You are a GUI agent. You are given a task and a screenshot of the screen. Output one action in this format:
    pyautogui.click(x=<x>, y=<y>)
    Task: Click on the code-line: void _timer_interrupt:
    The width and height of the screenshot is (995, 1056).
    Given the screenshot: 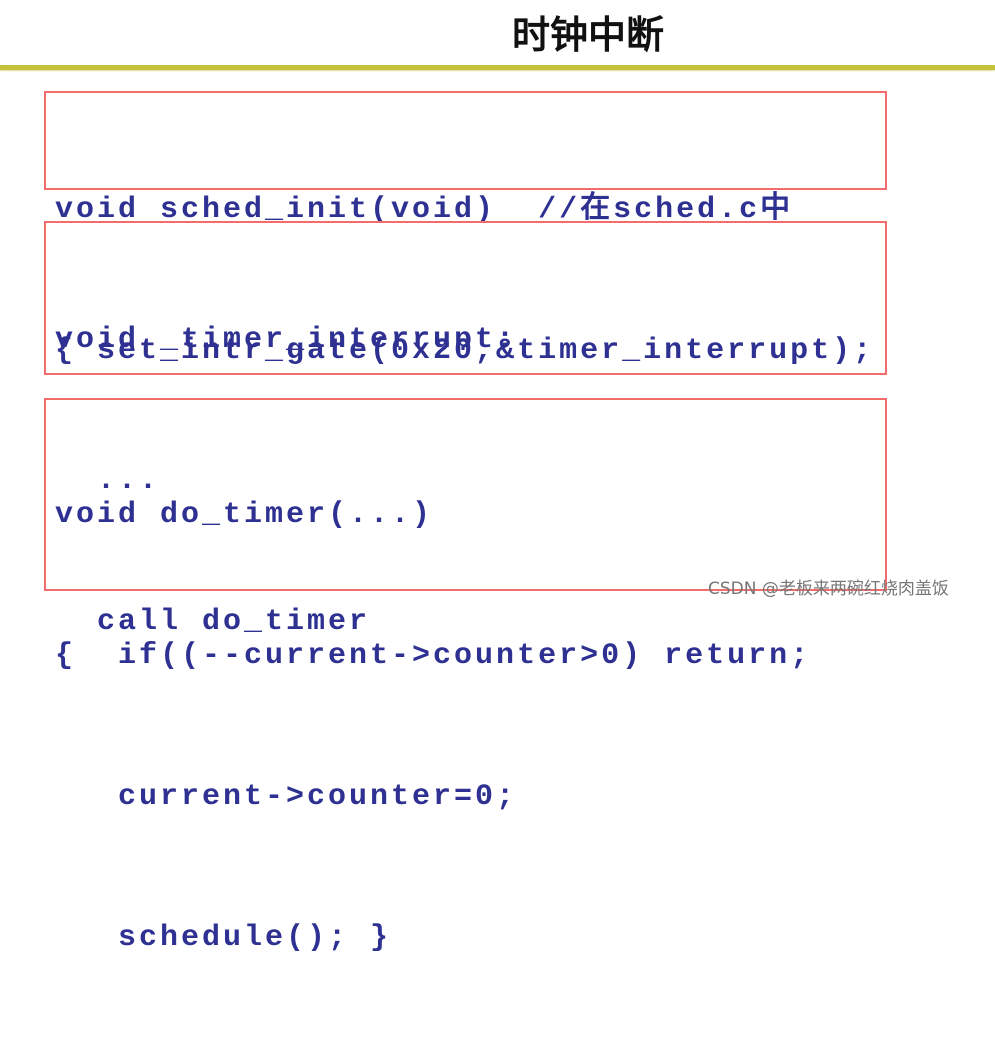 What is the action you would take?
    pyautogui.click(x=286, y=340)
    